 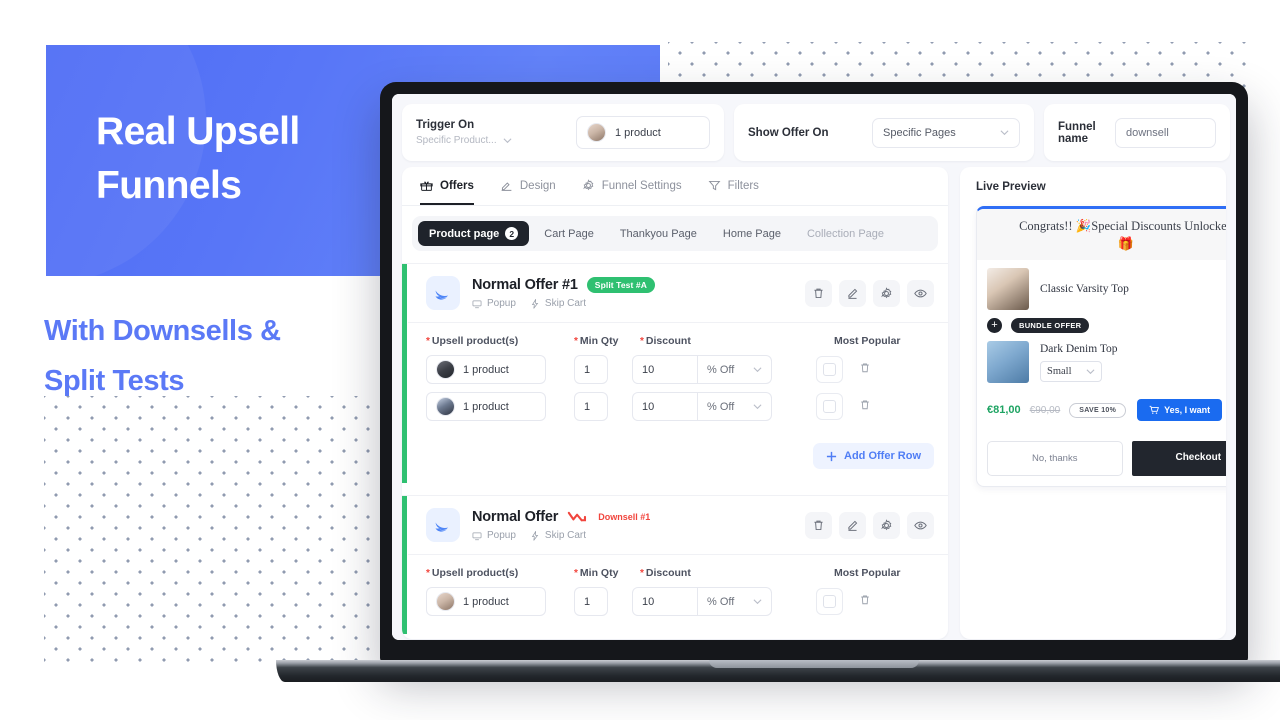 What do you see at coordinates (831, 456) in the screenshot?
I see `plus-icon` at bounding box center [831, 456].